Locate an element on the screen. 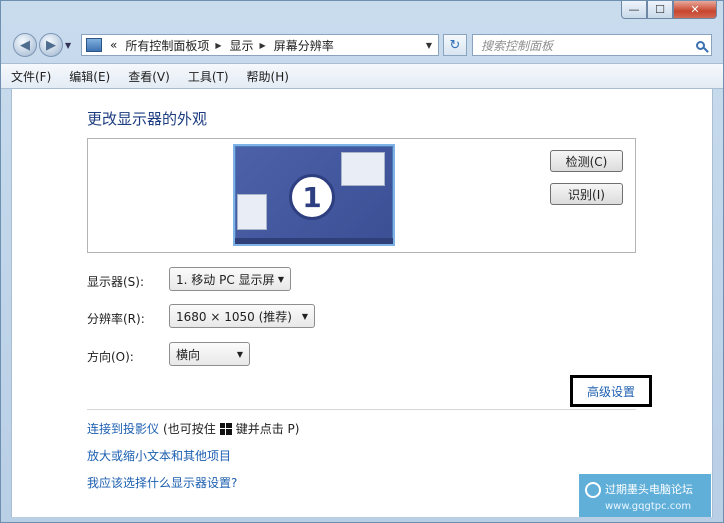  watermark-badge: 过期墨头电脑论坛 www.gqgtpc.com is located at coordinates (645, 496).